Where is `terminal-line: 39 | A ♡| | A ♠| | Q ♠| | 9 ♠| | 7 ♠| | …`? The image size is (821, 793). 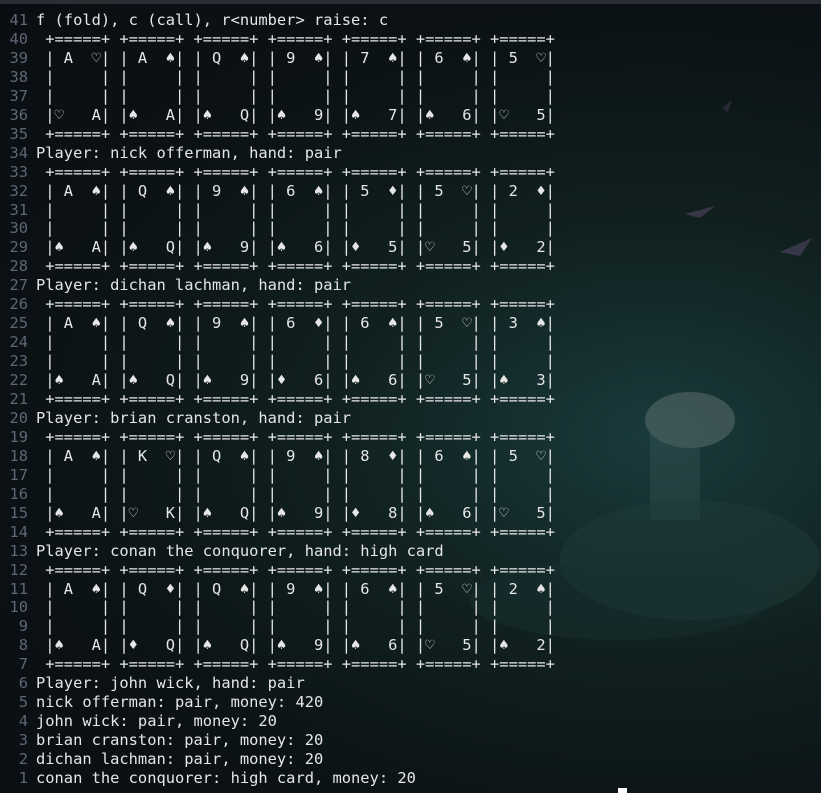 terminal-line: 39 | A ♡| | A ♠| | Q ♠| | 9 ♠| | 7 ♠| | … is located at coordinates (277, 58).